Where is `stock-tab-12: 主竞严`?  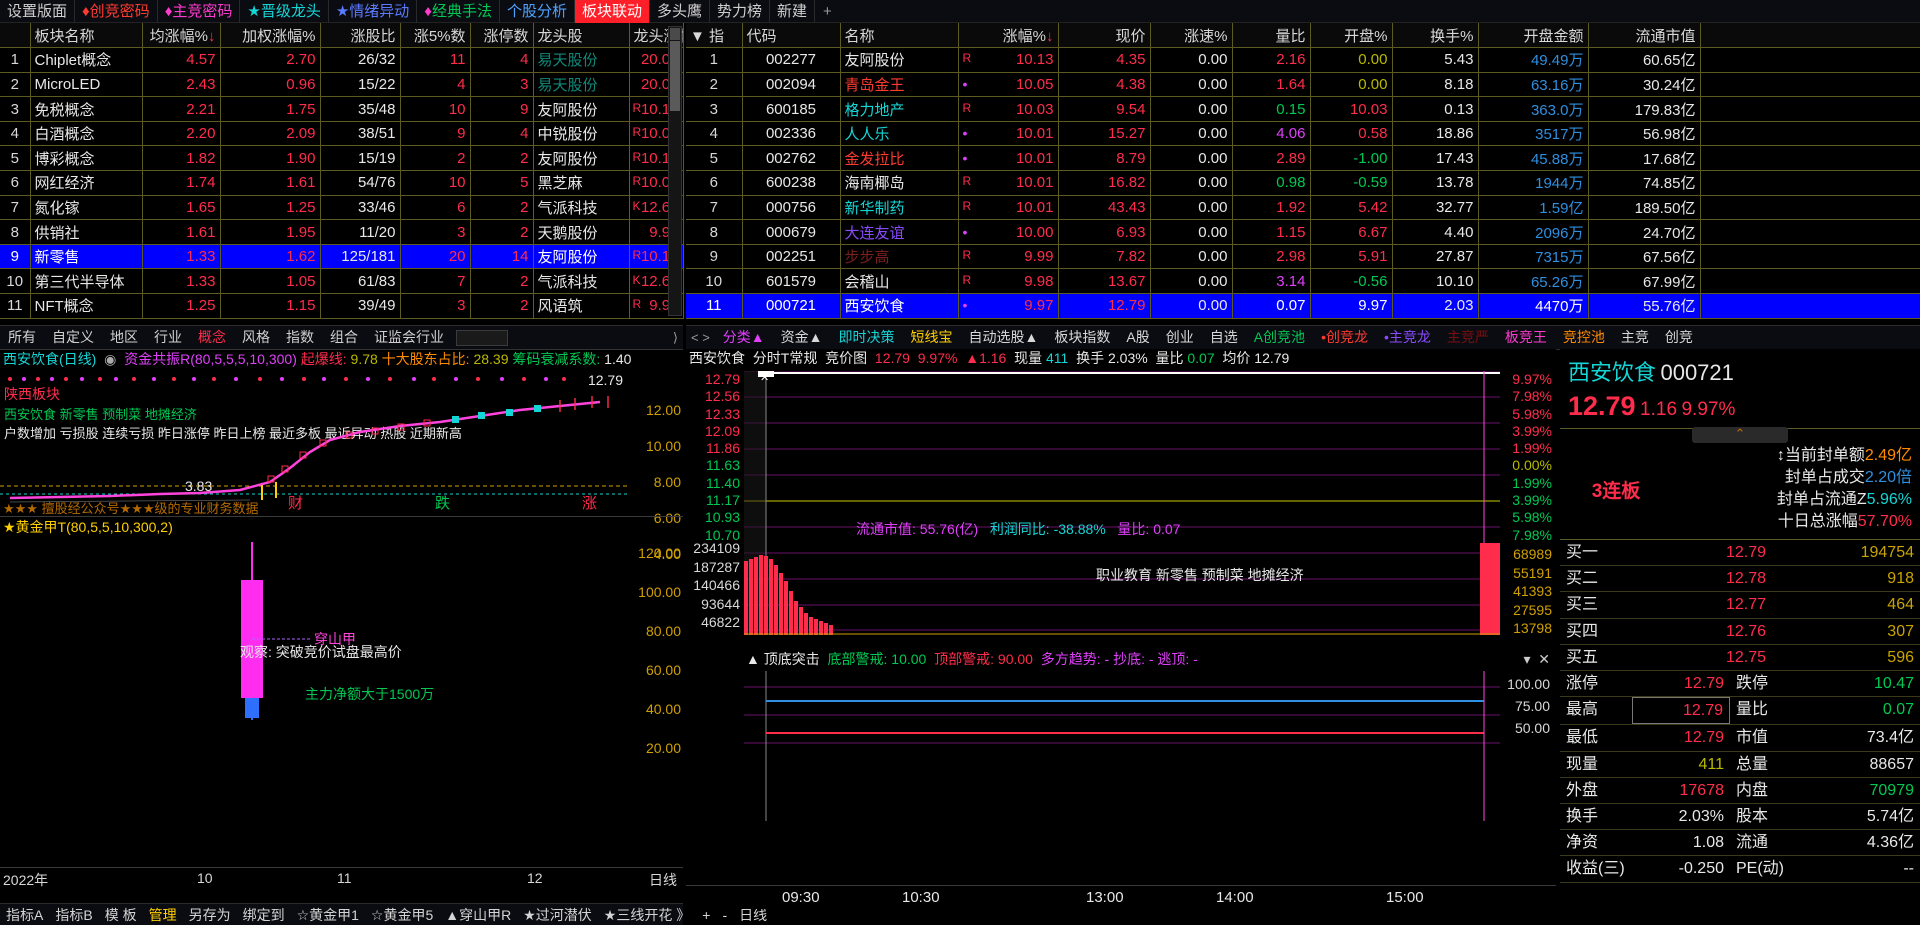 stock-tab-12: 主竞严 is located at coordinates (1468, 337).